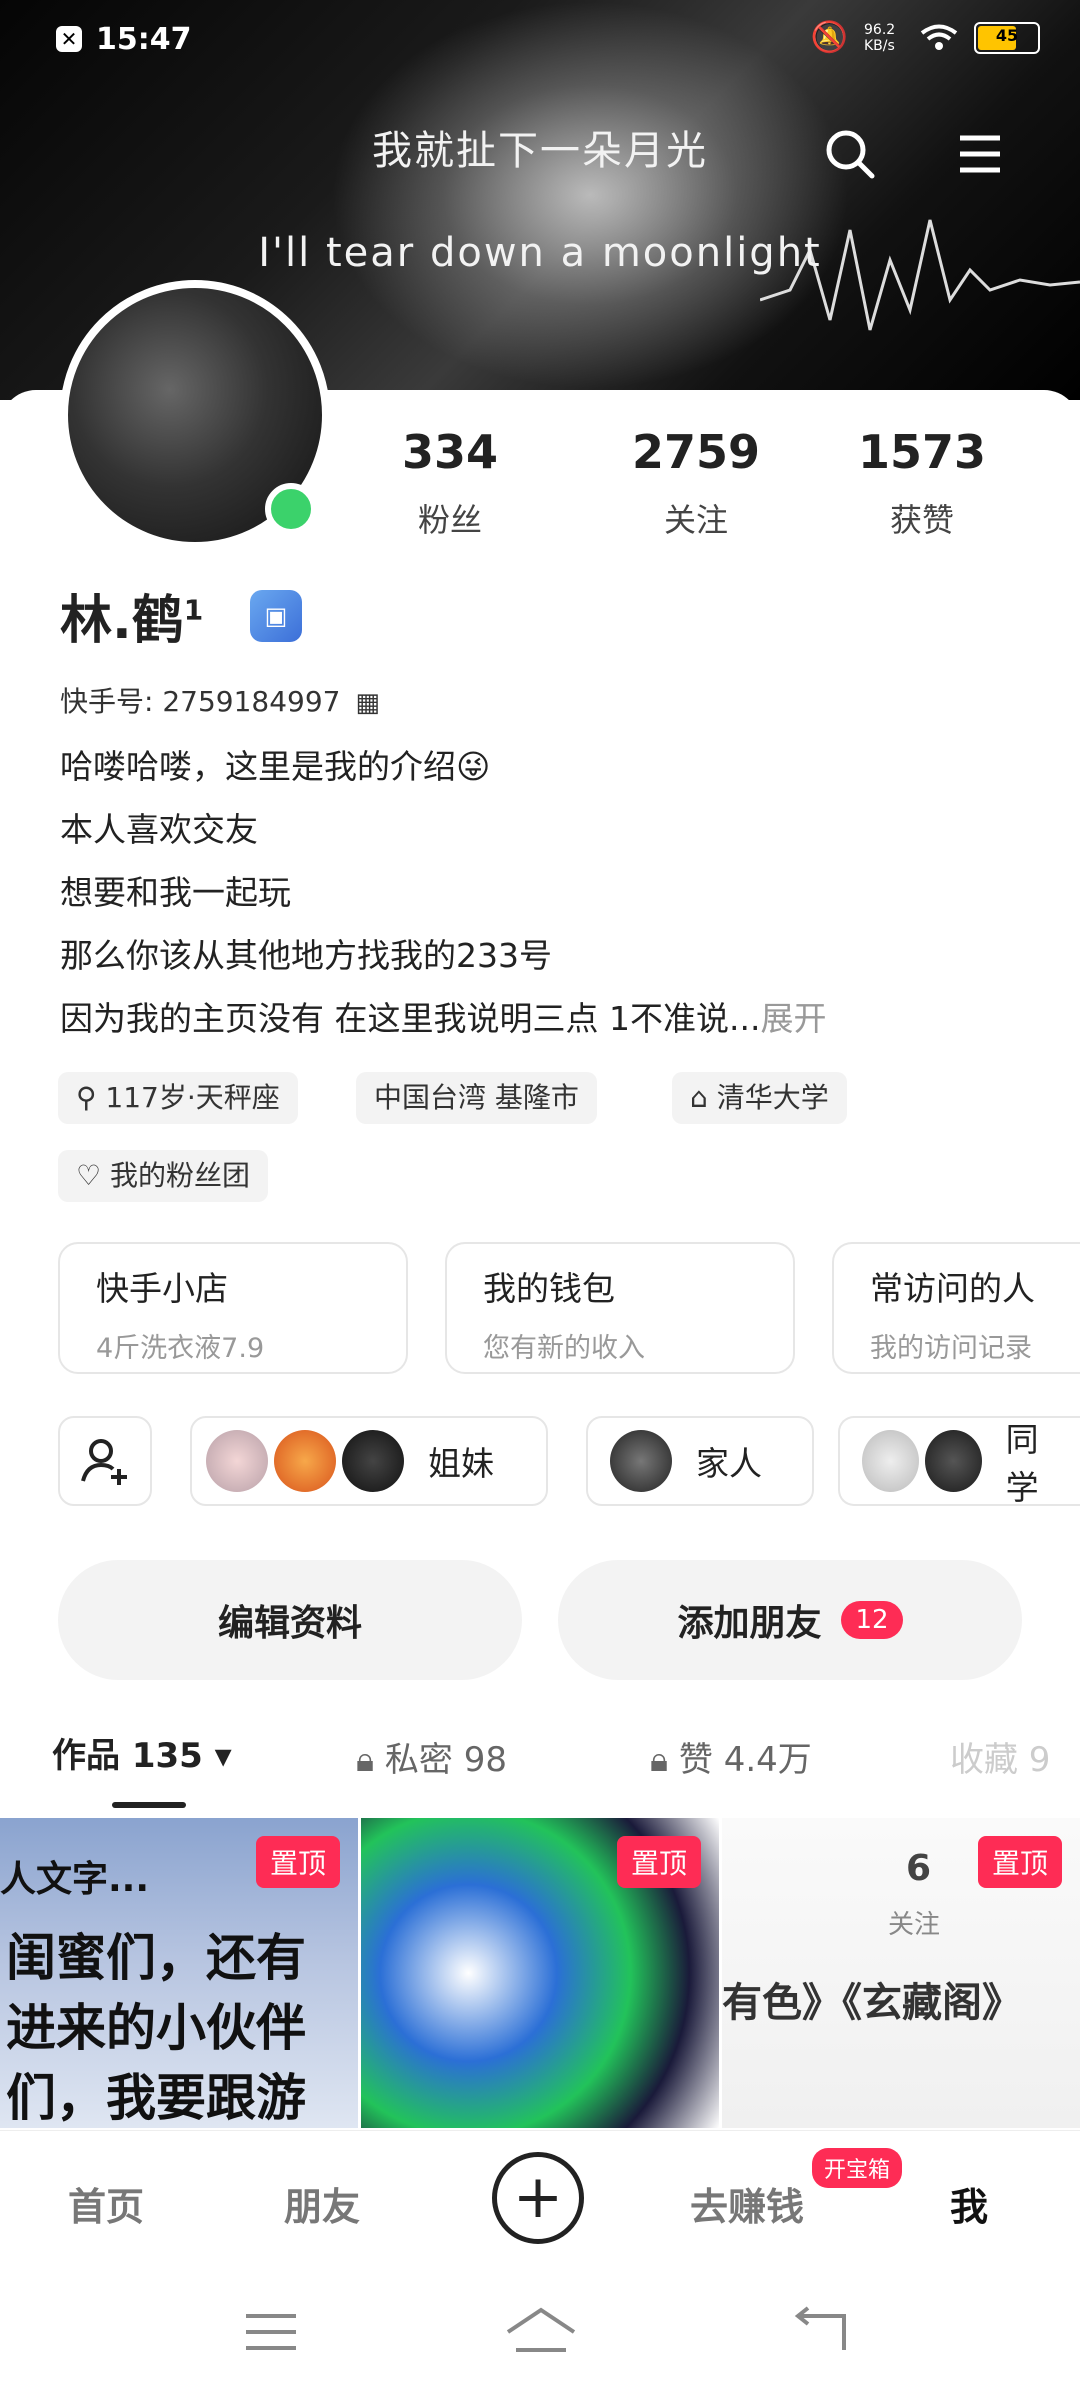 This screenshot has height=2401, width=1080. Describe the element at coordinates (540, 253) in the screenshot. I see `banner-text-line2: I'll tear down a moonlight` at that location.